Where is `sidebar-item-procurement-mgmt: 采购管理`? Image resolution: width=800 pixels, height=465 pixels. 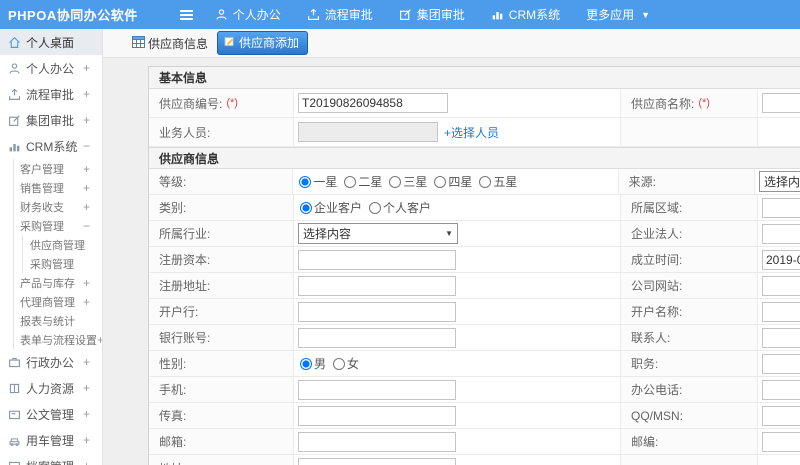
sidebar-item-procurement-mgmt: 采购管理 is located at coordinates (62, 263).